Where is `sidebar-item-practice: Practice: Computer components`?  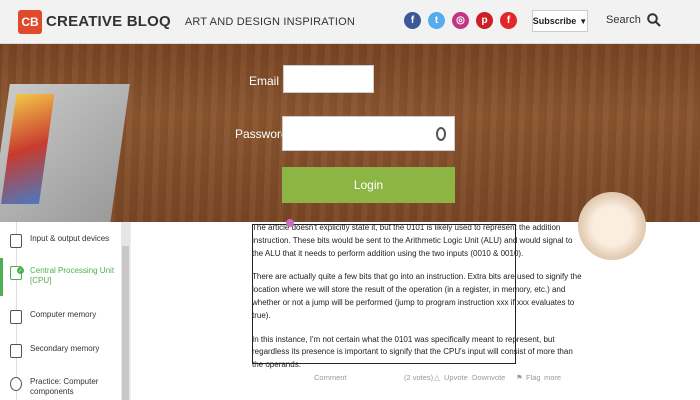 sidebar-item-practice: Practice: Computer components is located at coordinates (60, 387).